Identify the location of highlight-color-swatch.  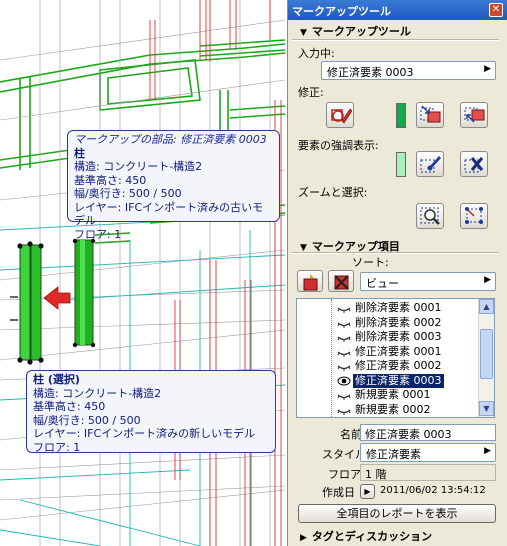
(401, 164).